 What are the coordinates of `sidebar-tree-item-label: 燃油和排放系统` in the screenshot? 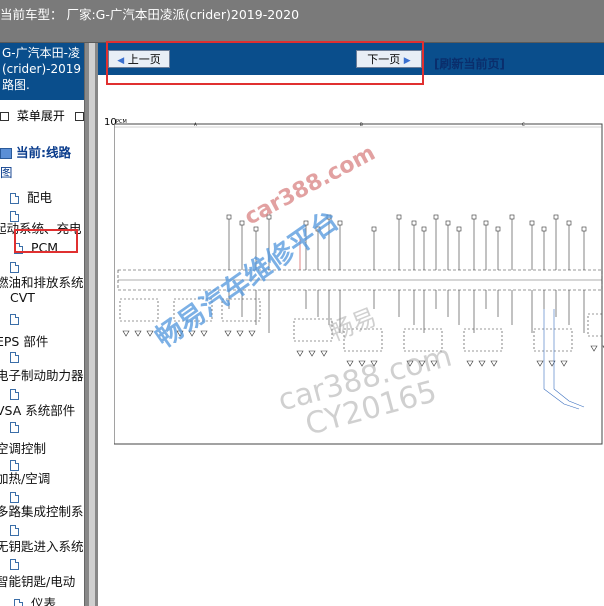 It's located at (42, 282).